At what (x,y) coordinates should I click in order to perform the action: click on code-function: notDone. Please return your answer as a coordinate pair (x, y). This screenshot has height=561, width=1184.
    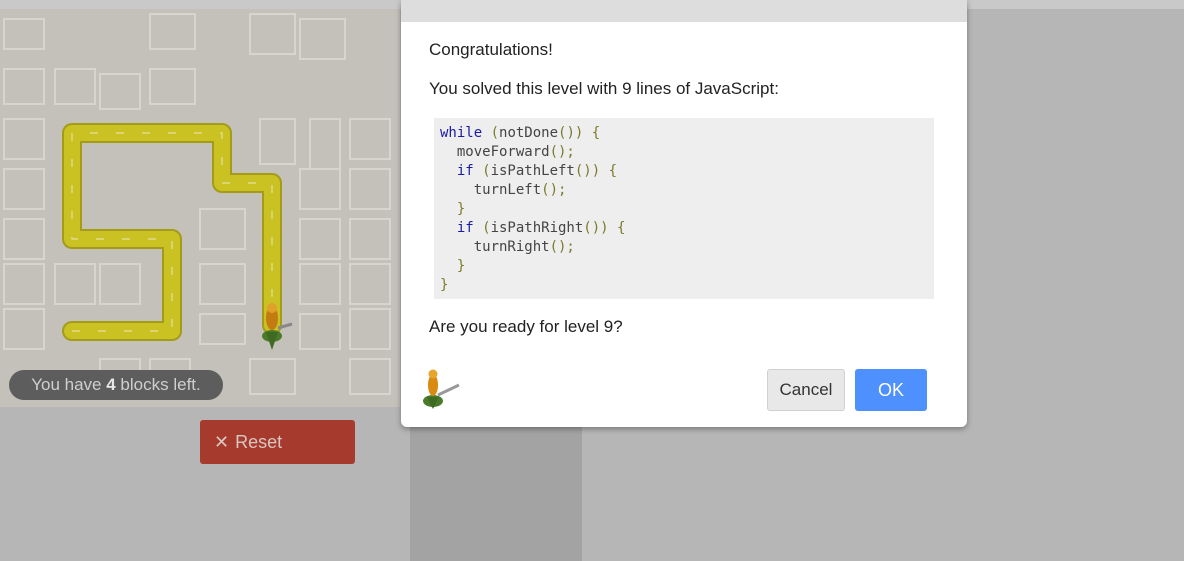
    Looking at the image, I should click on (529, 133).